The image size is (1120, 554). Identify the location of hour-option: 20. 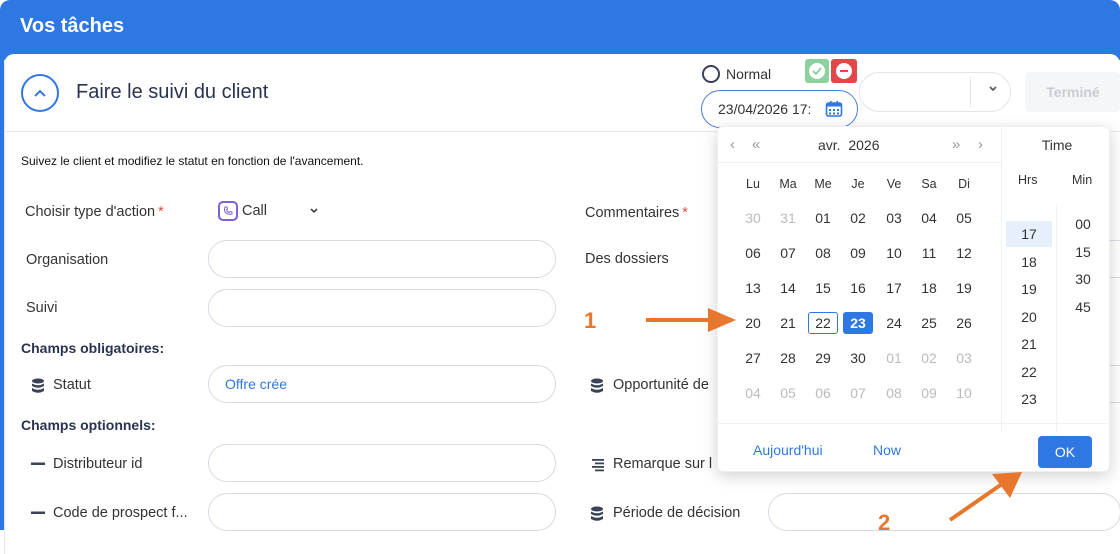
(1029, 317).